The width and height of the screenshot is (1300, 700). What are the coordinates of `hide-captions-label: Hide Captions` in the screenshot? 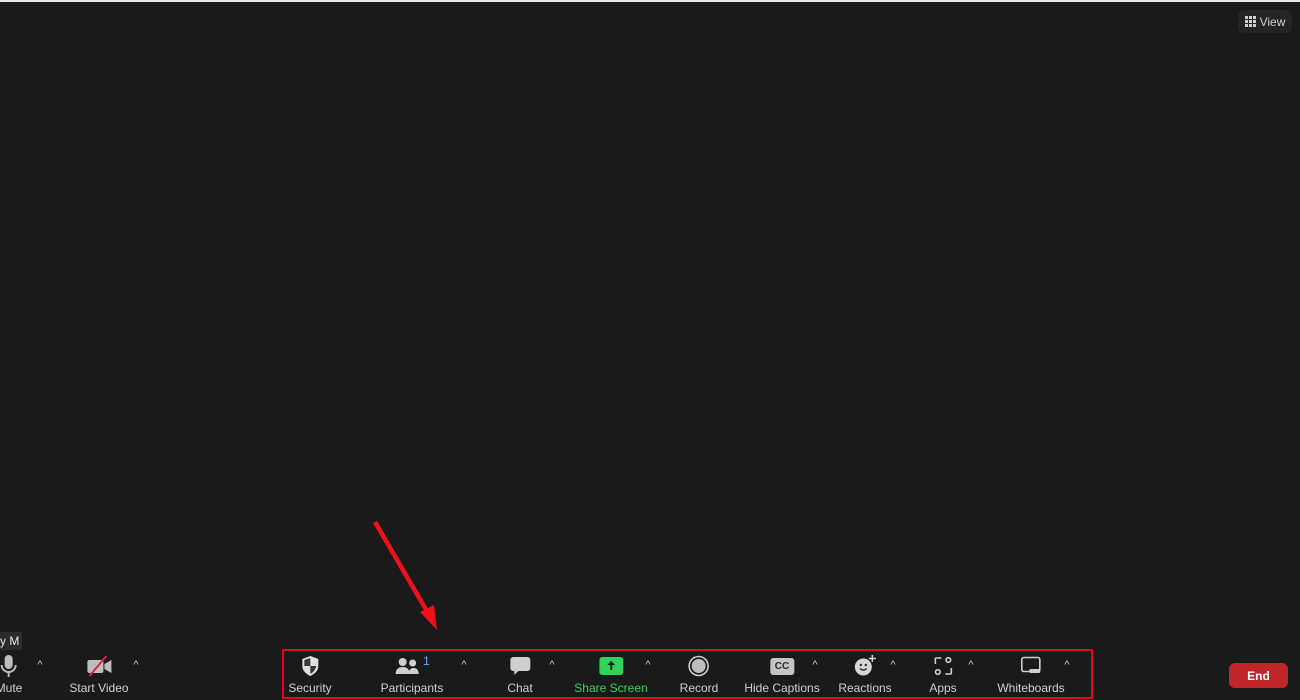 It's located at (782, 688).